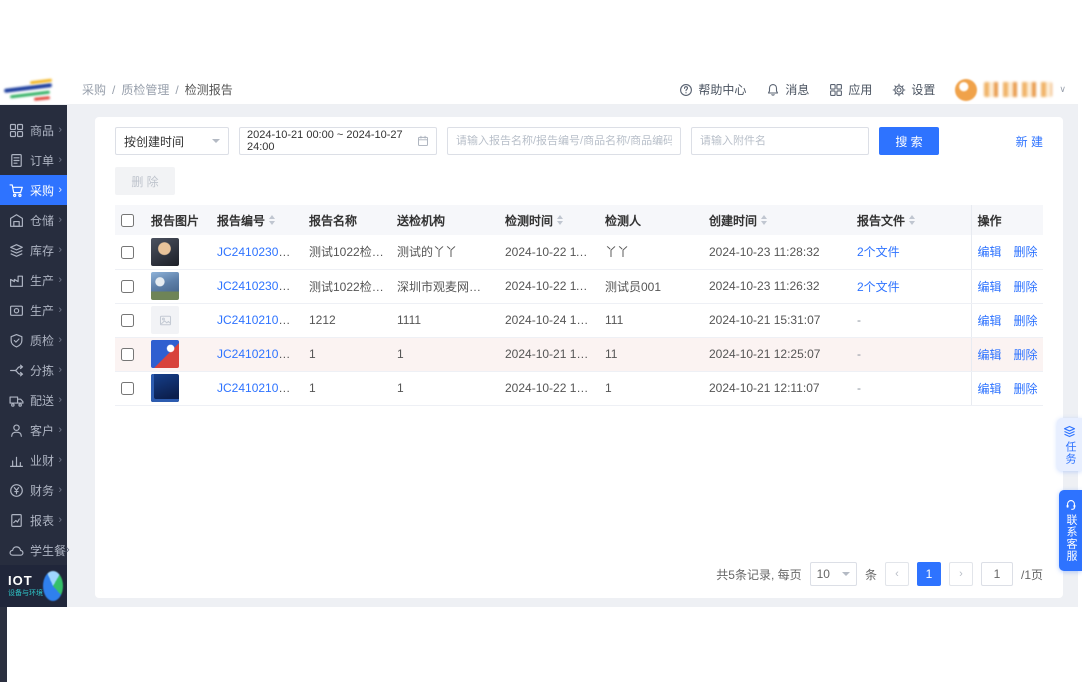 The image size is (1082, 682). What do you see at coordinates (338, 141) in the screenshot?
I see `date-range-picker: 2024-10-21 00:00 ~ 2024-10-27 24:00` at bounding box center [338, 141].